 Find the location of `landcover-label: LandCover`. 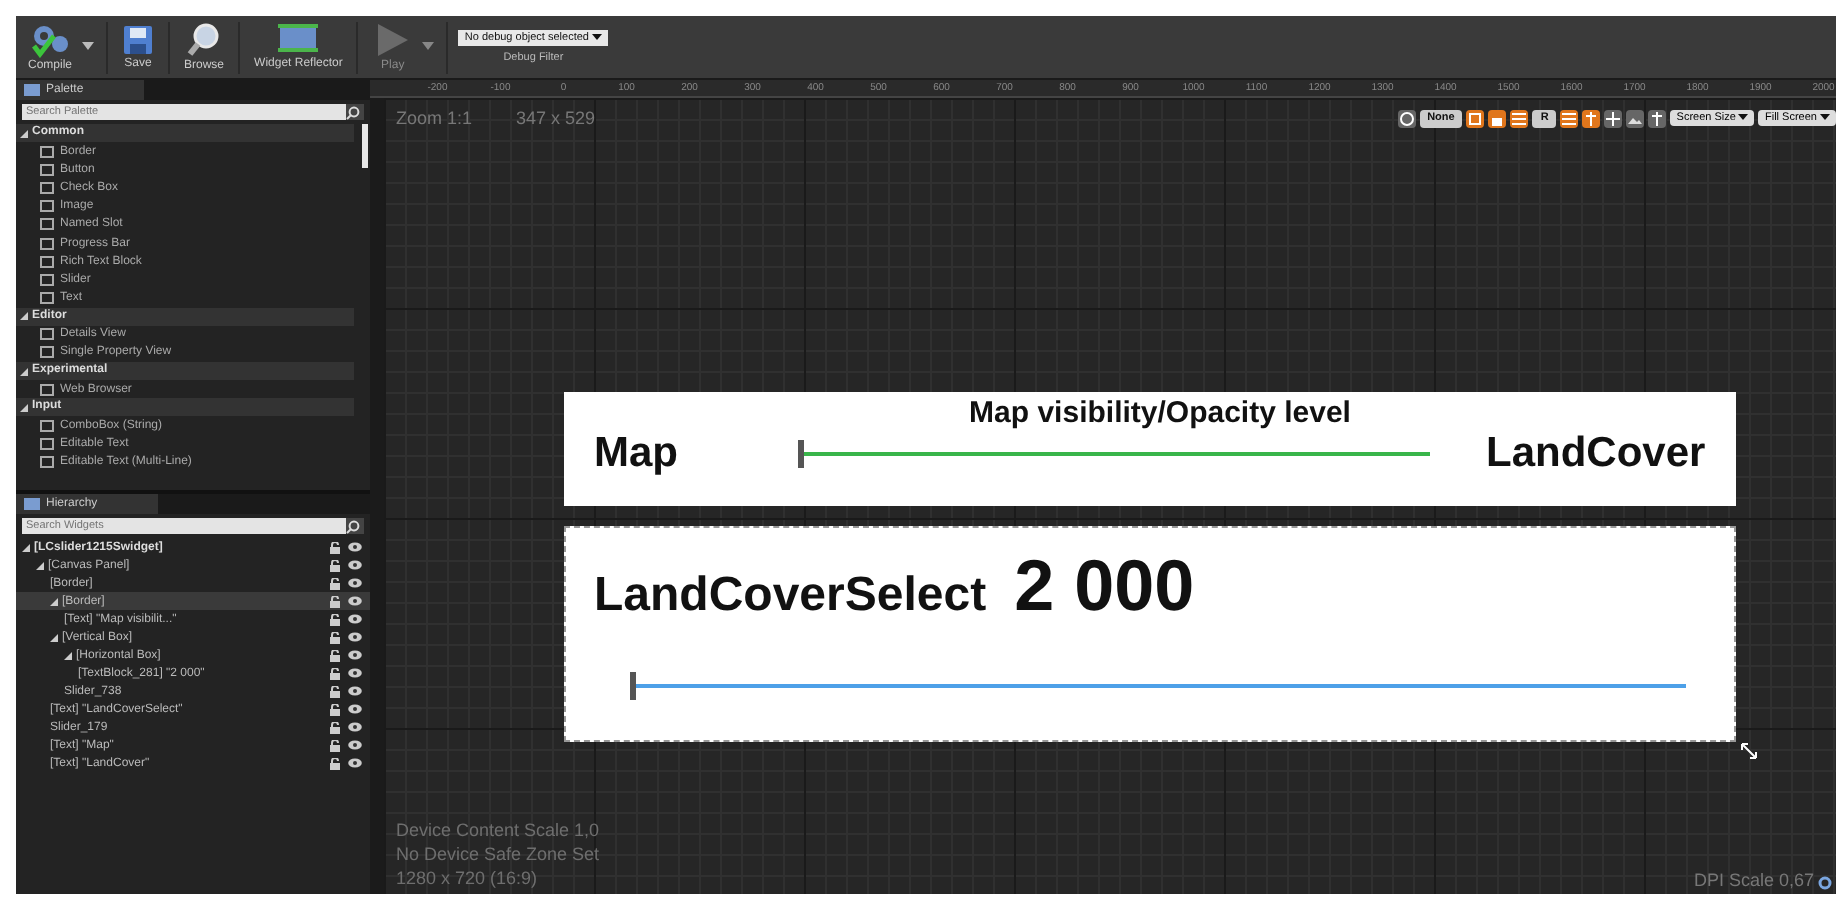

landcover-label: LandCover is located at coordinates (1596, 454).